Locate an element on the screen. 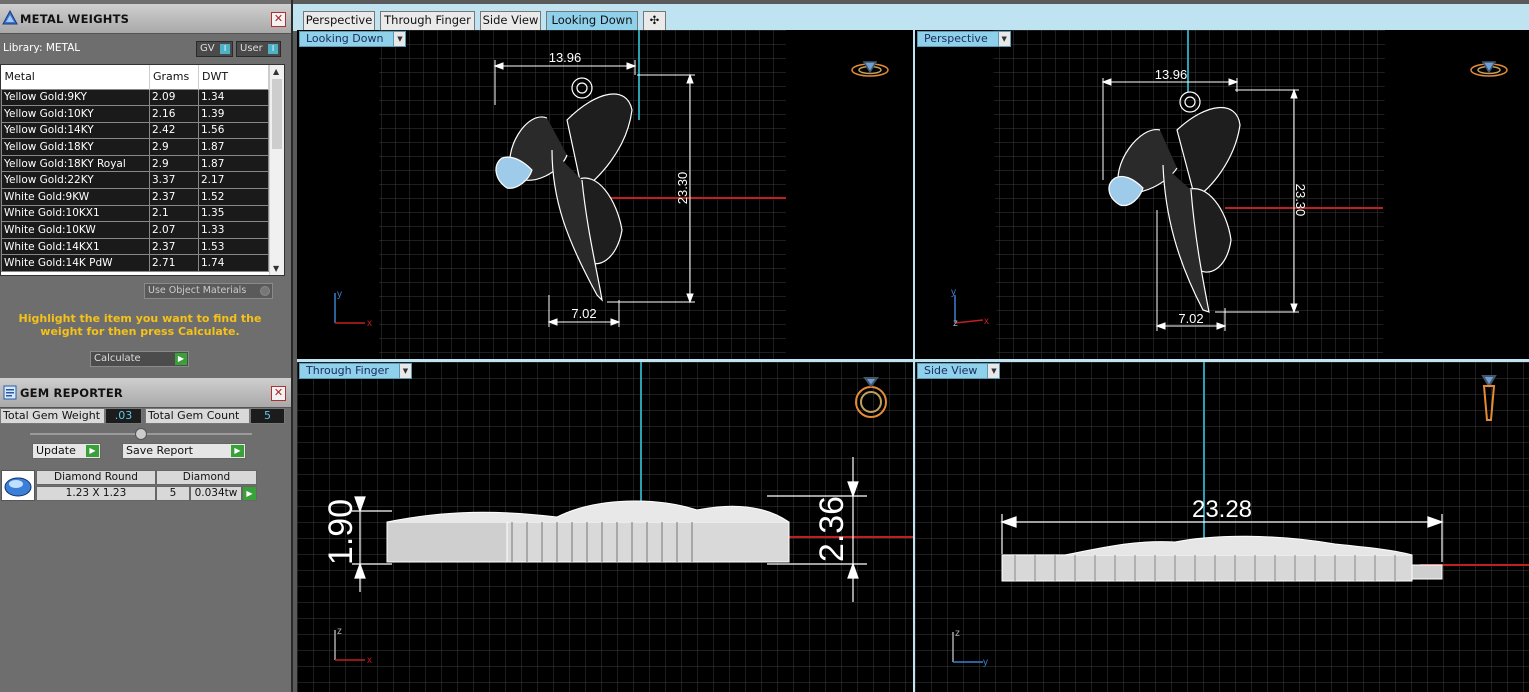  cell-grams: 2.07 is located at coordinates (174, 230).